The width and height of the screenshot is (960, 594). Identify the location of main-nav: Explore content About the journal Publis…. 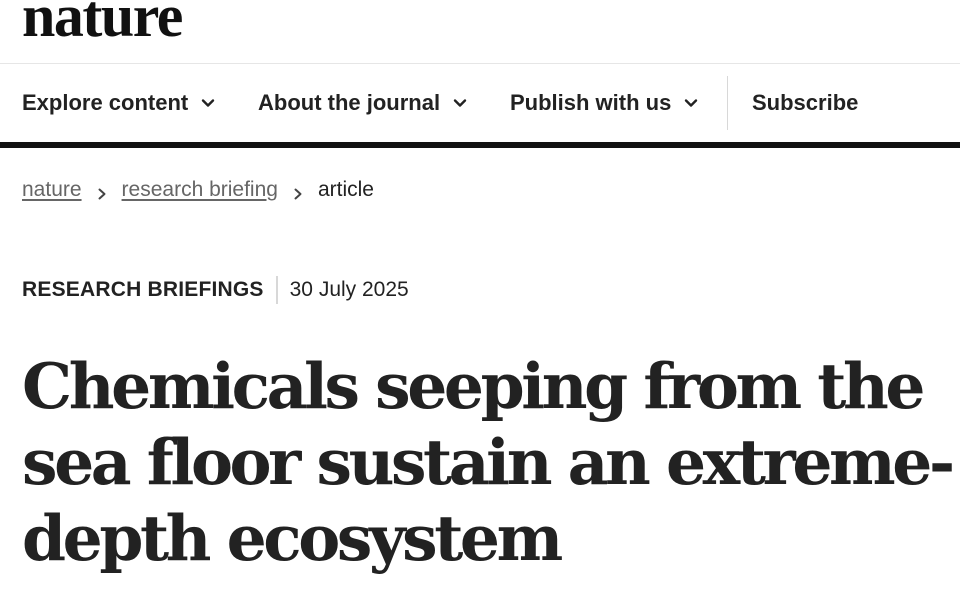
(480, 106).